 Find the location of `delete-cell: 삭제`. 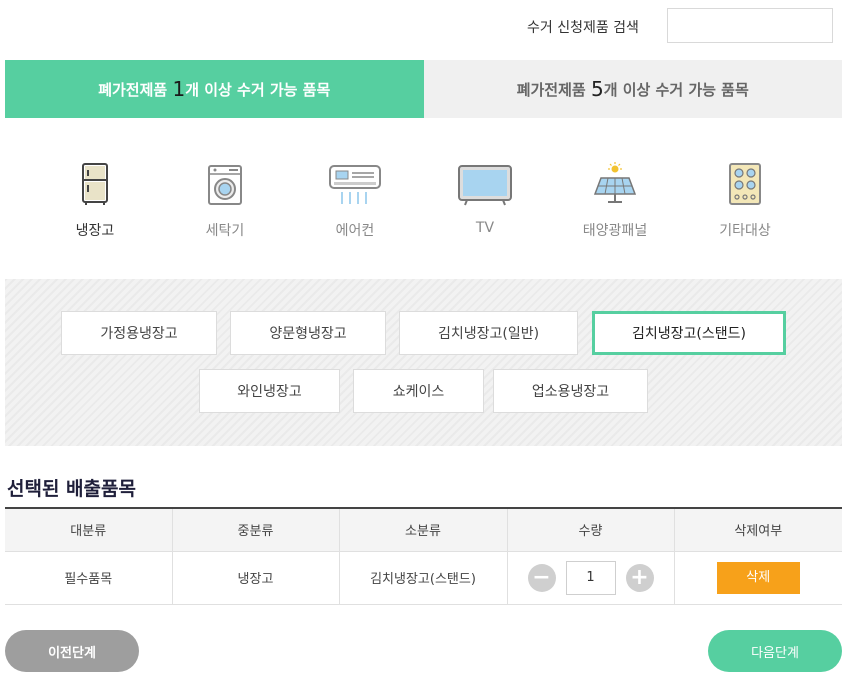

delete-cell: 삭제 is located at coordinates (758, 578).